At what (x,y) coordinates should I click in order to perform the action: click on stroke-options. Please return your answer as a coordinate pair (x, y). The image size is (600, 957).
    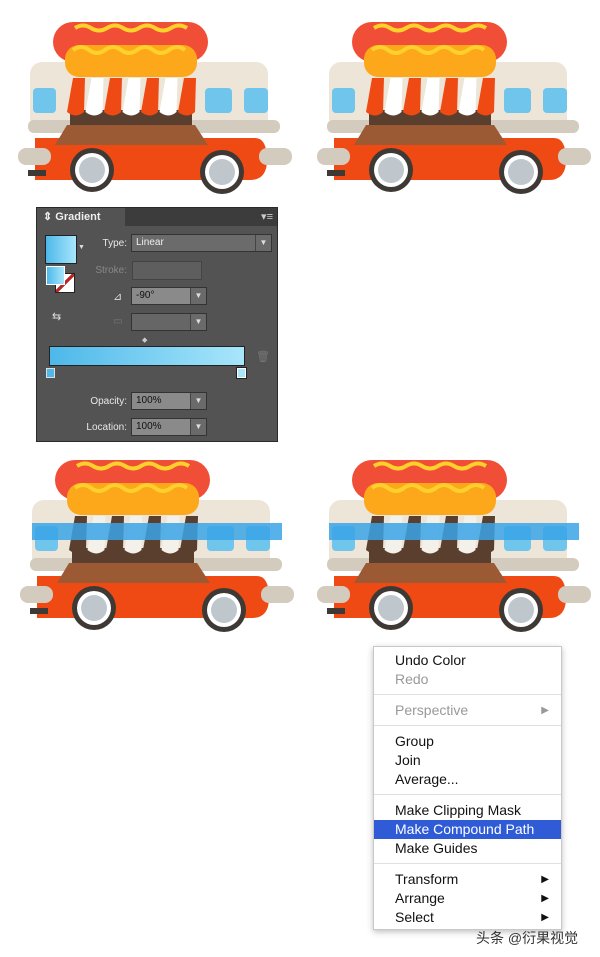
    Looking at the image, I should click on (167, 270).